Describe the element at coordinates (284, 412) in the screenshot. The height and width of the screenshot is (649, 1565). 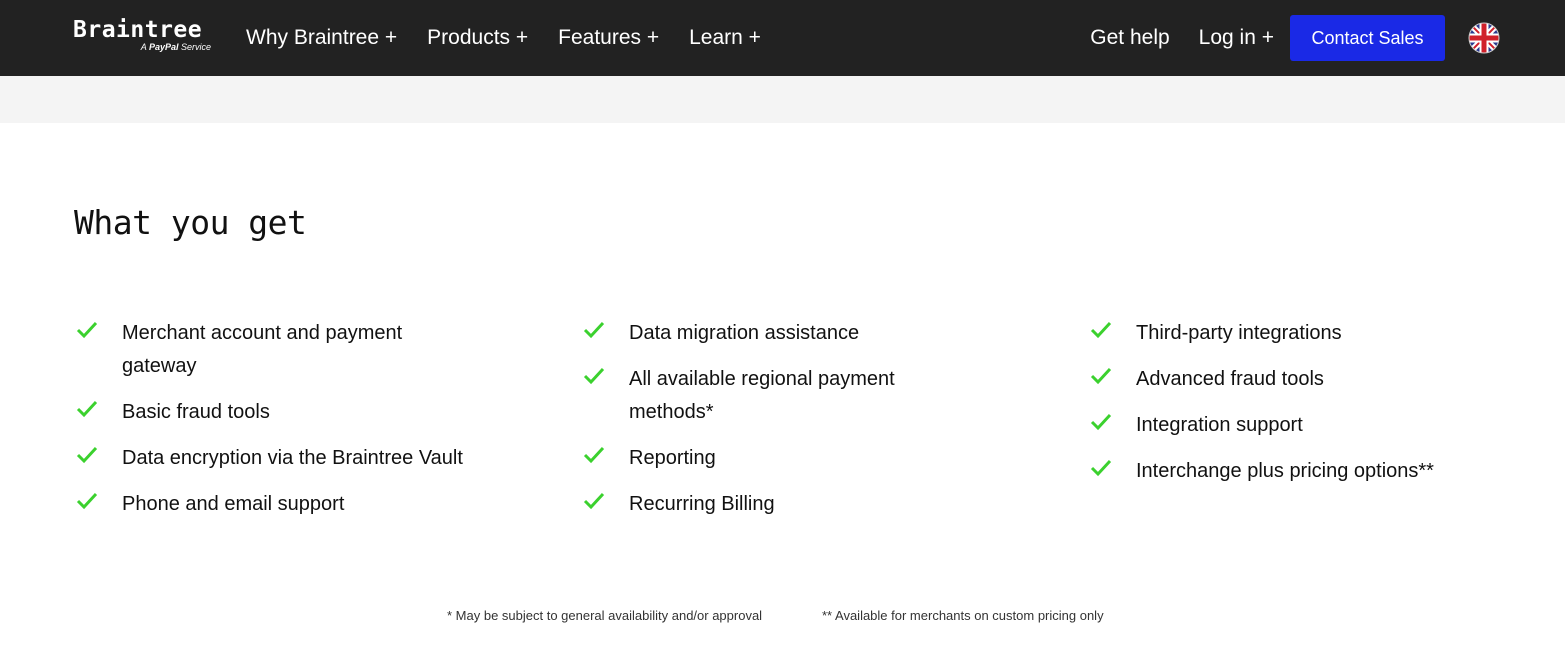
I see `list-item: Basic fraud tools` at that location.